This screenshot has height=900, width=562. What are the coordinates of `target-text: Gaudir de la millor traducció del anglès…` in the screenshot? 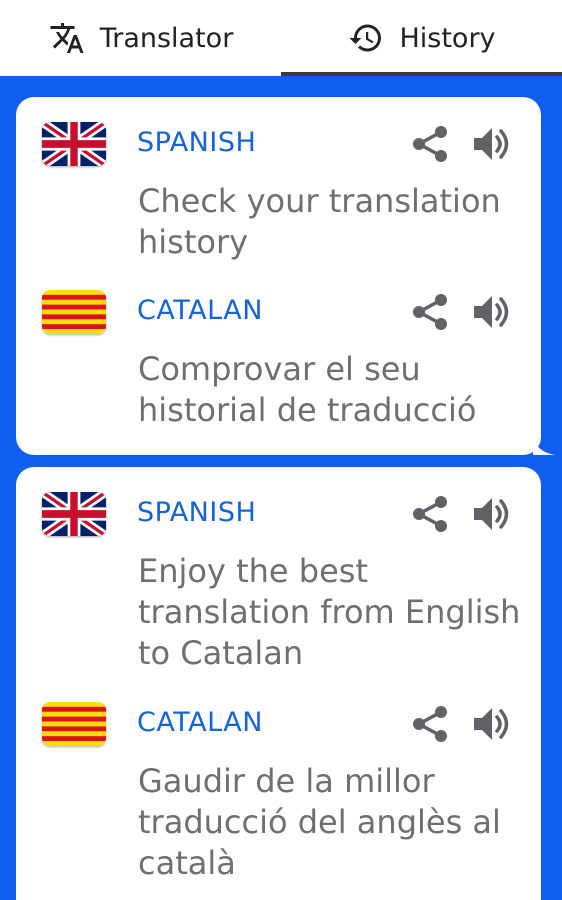 It's located at (319, 822).